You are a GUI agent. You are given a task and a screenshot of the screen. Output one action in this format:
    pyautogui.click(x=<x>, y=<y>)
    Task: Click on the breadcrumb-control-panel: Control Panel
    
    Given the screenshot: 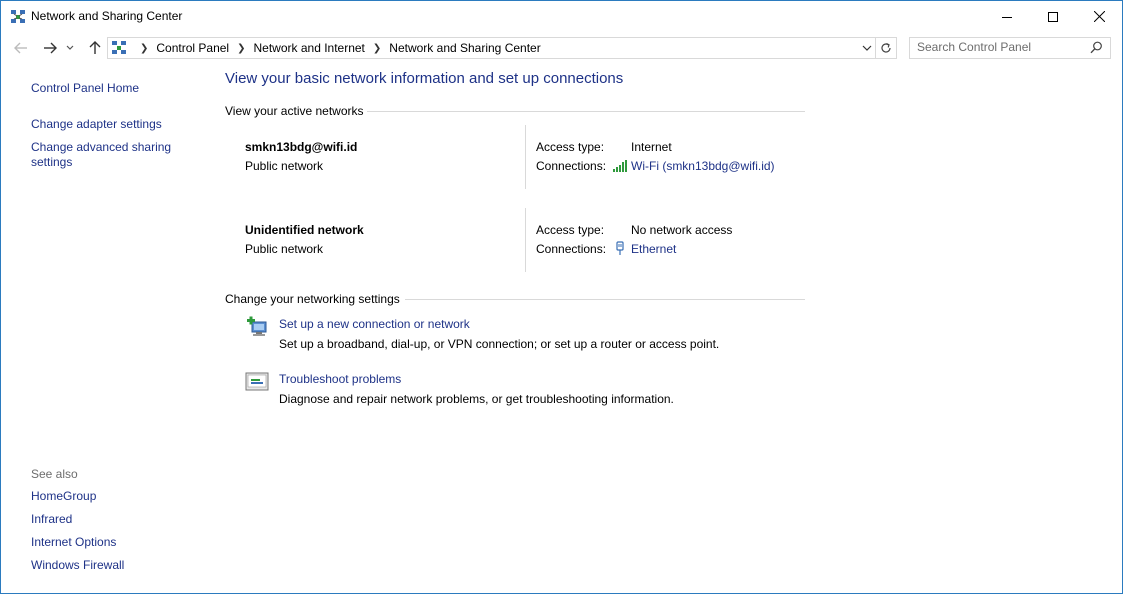 What is the action you would take?
    pyautogui.click(x=192, y=48)
    